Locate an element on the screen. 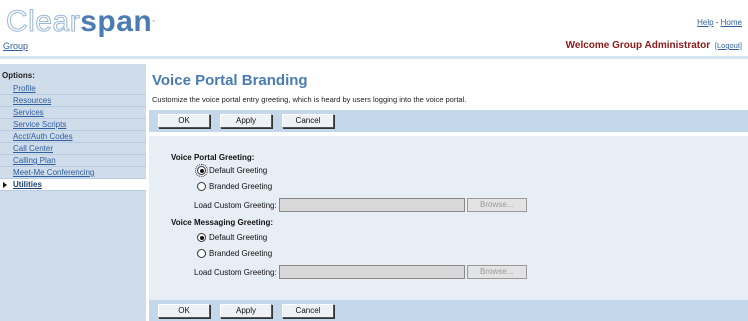 This screenshot has height=321, width=748. header-divider is located at coordinates (374, 57).